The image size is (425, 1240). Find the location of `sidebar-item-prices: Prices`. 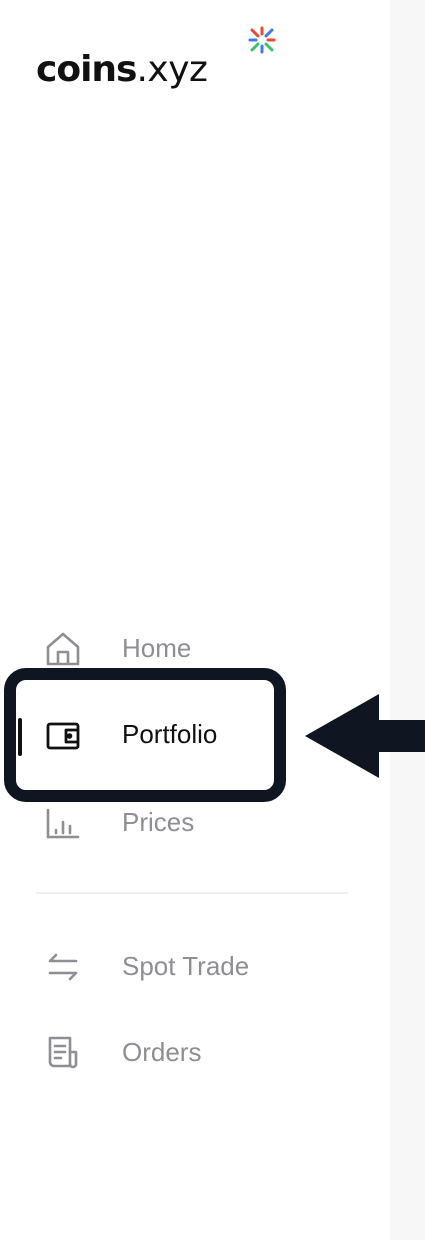

sidebar-item-prices: Prices is located at coordinates (195, 822).